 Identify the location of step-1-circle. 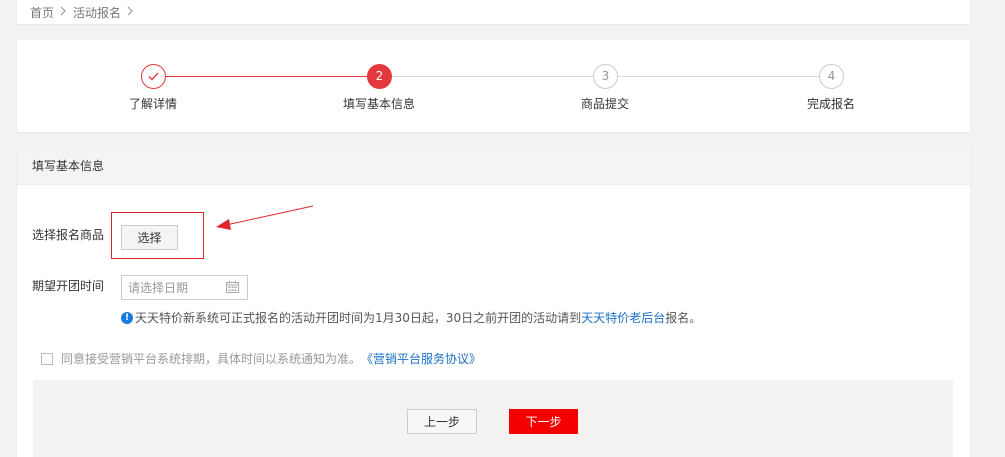
(153, 76).